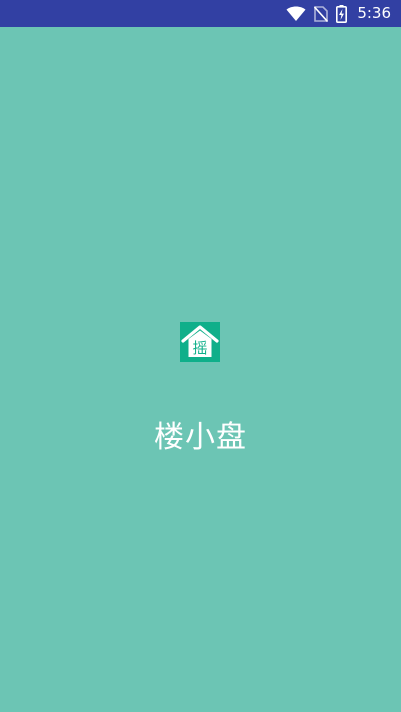 The width and height of the screenshot is (401, 712). What do you see at coordinates (321, 13) in the screenshot?
I see `no-sim-icon` at bounding box center [321, 13].